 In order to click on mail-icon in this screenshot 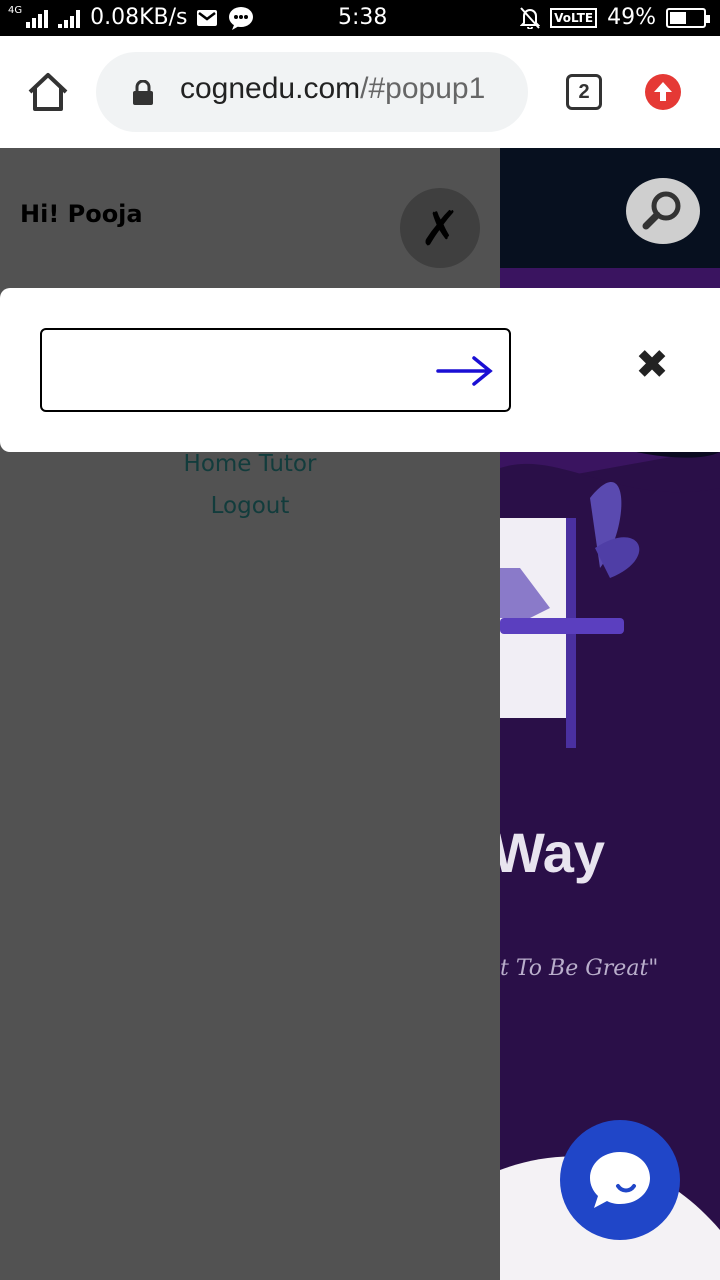, I will do `click(206, 17)`.